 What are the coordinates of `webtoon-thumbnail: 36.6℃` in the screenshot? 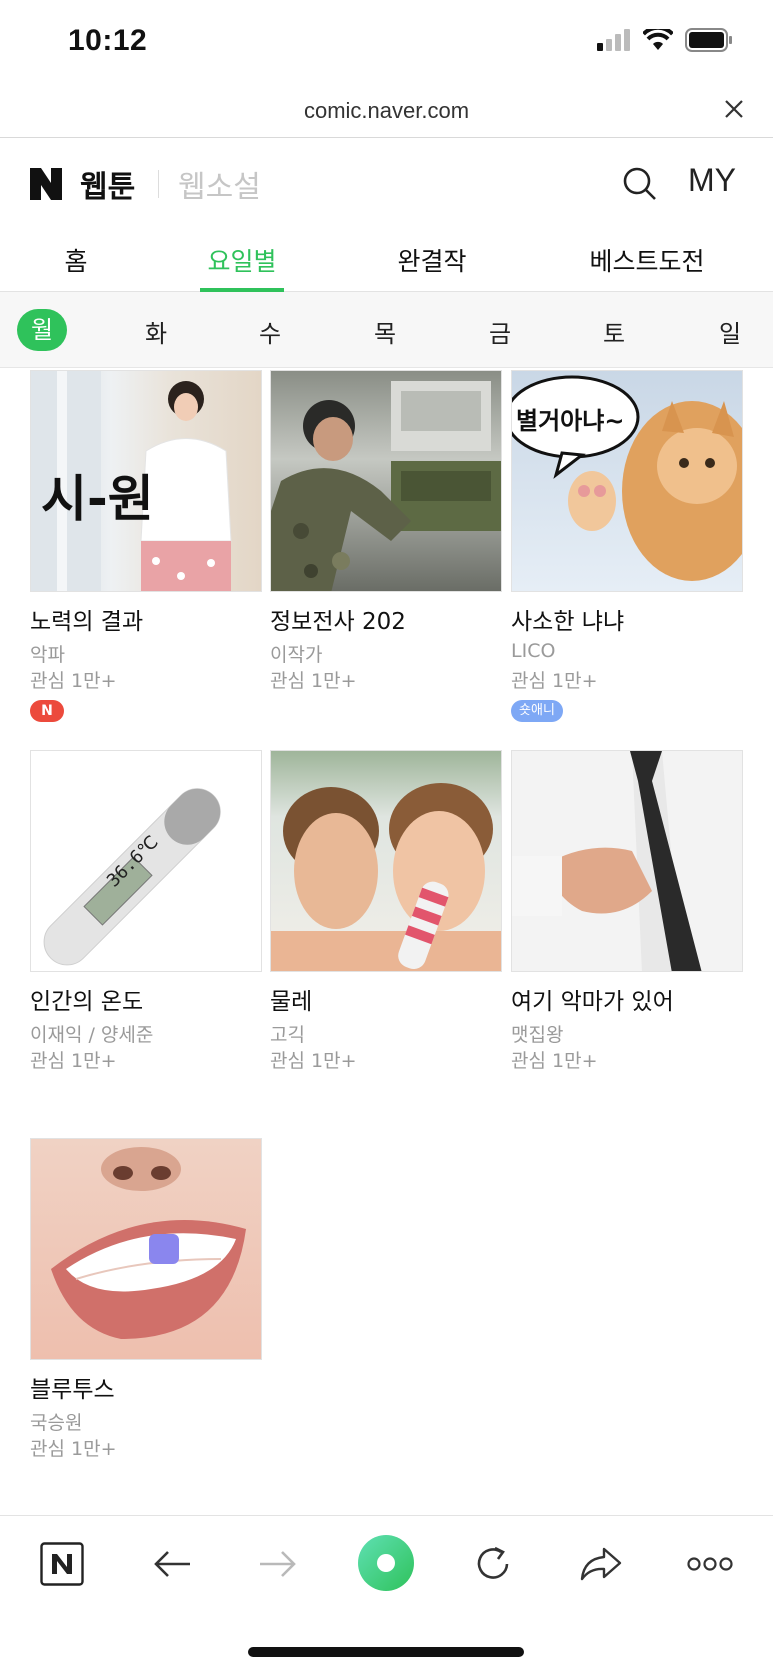 It's located at (146, 861).